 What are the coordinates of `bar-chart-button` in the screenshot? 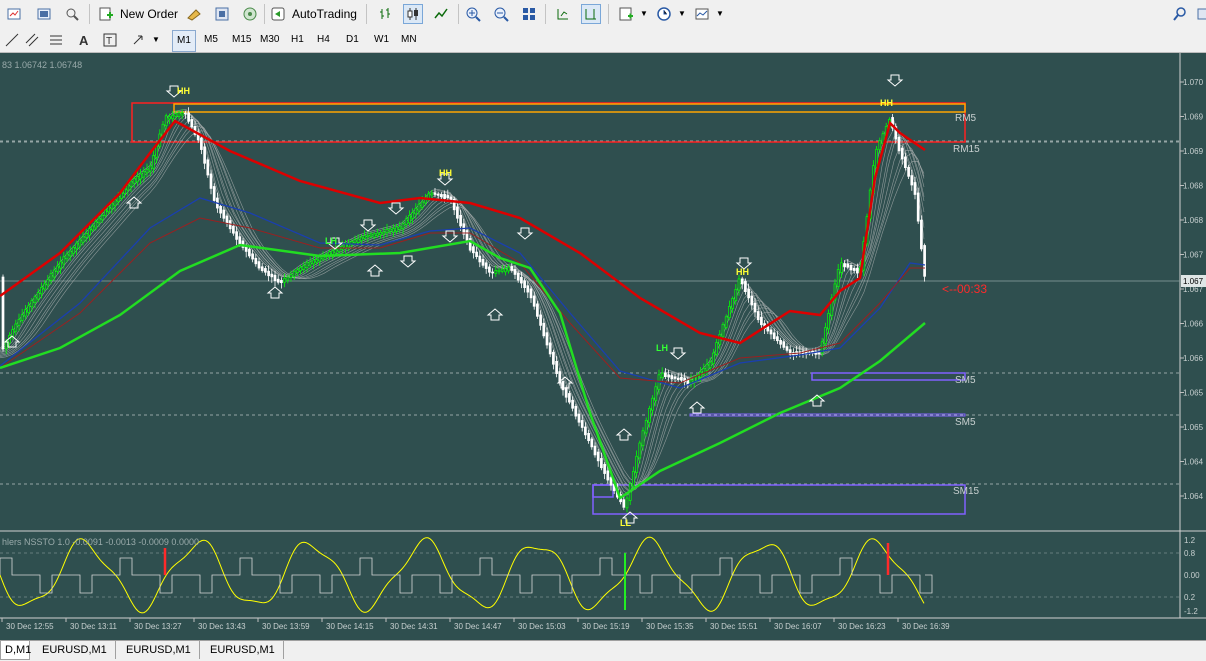 It's located at (385, 13).